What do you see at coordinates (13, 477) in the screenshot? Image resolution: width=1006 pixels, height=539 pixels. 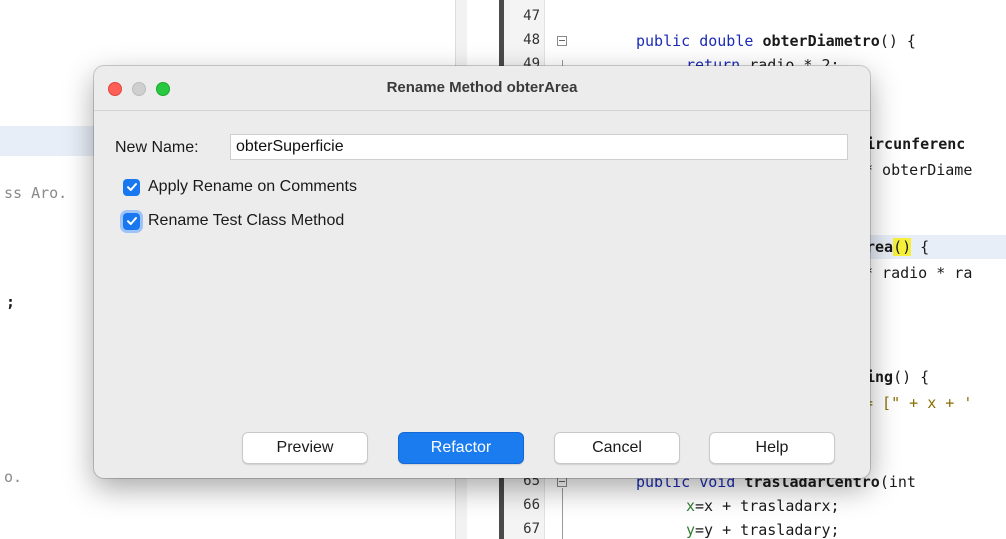 I see `left-code-fragment: o.` at bounding box center [13, 477].